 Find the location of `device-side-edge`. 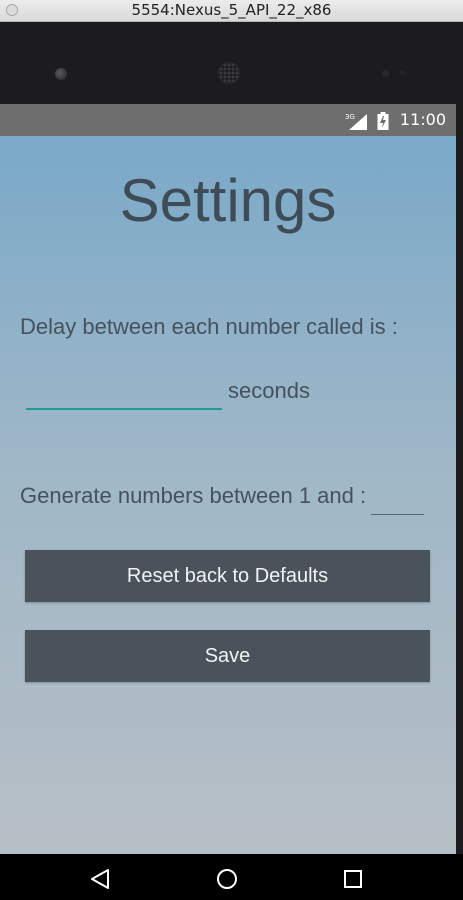

device-side-edge is located at coordinates (459, 479).